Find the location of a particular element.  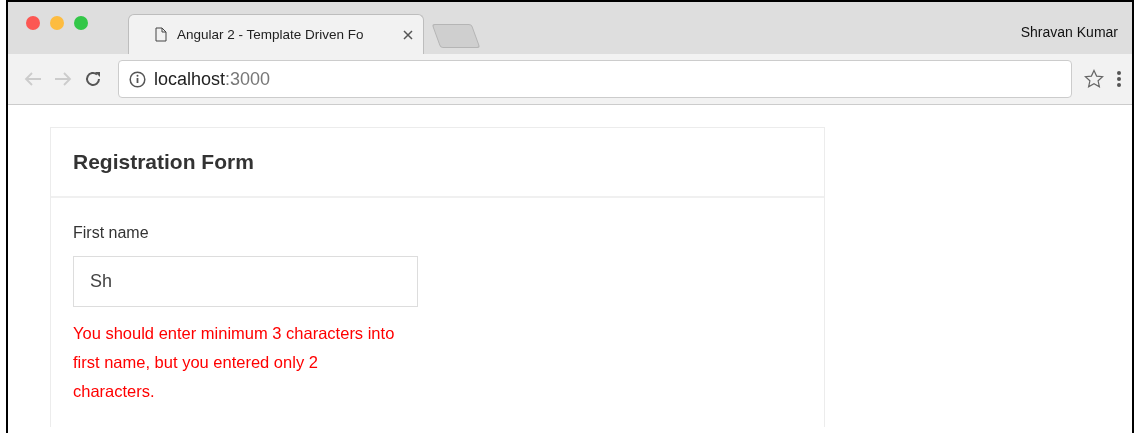

address-bar: localhost:3000 is located at coordinates (595, 79).